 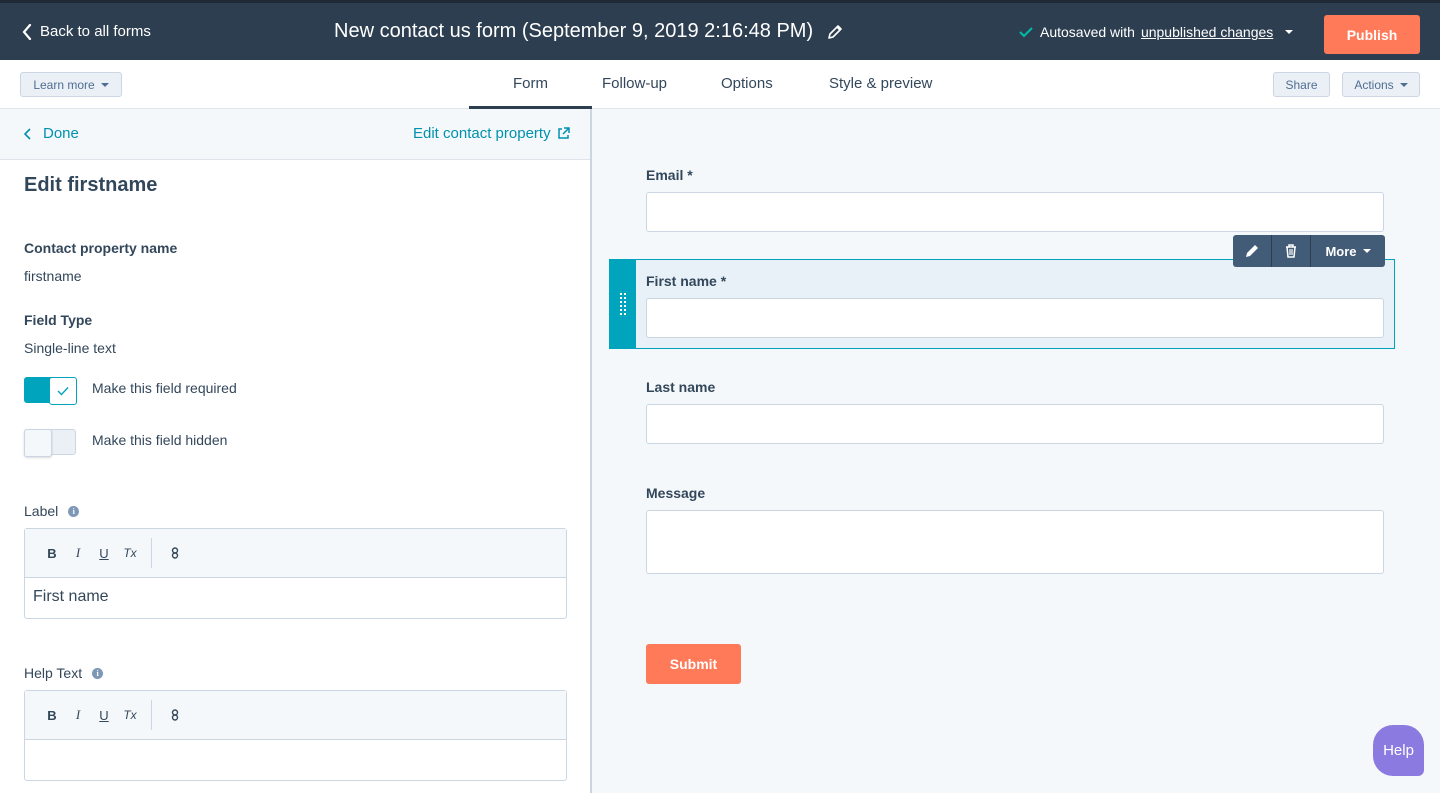 I want to click on more-actions-button: More, so click(x=1348, y=251).